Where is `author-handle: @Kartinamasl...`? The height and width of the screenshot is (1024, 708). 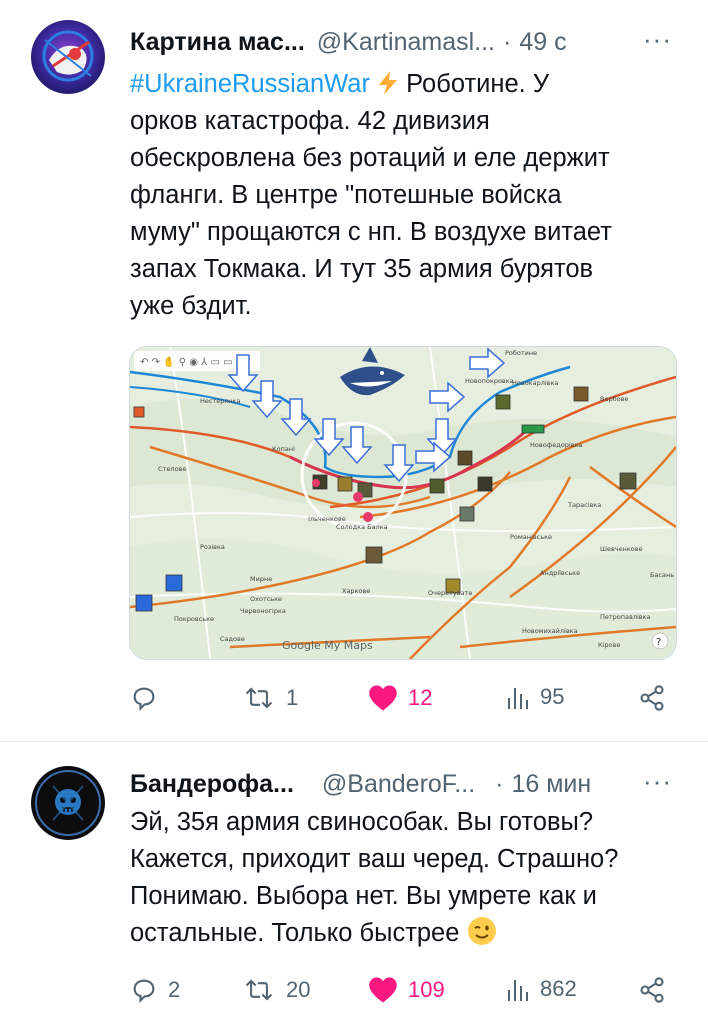
author-handle: @Kartinamasl... is located at coordinates (406, 42).